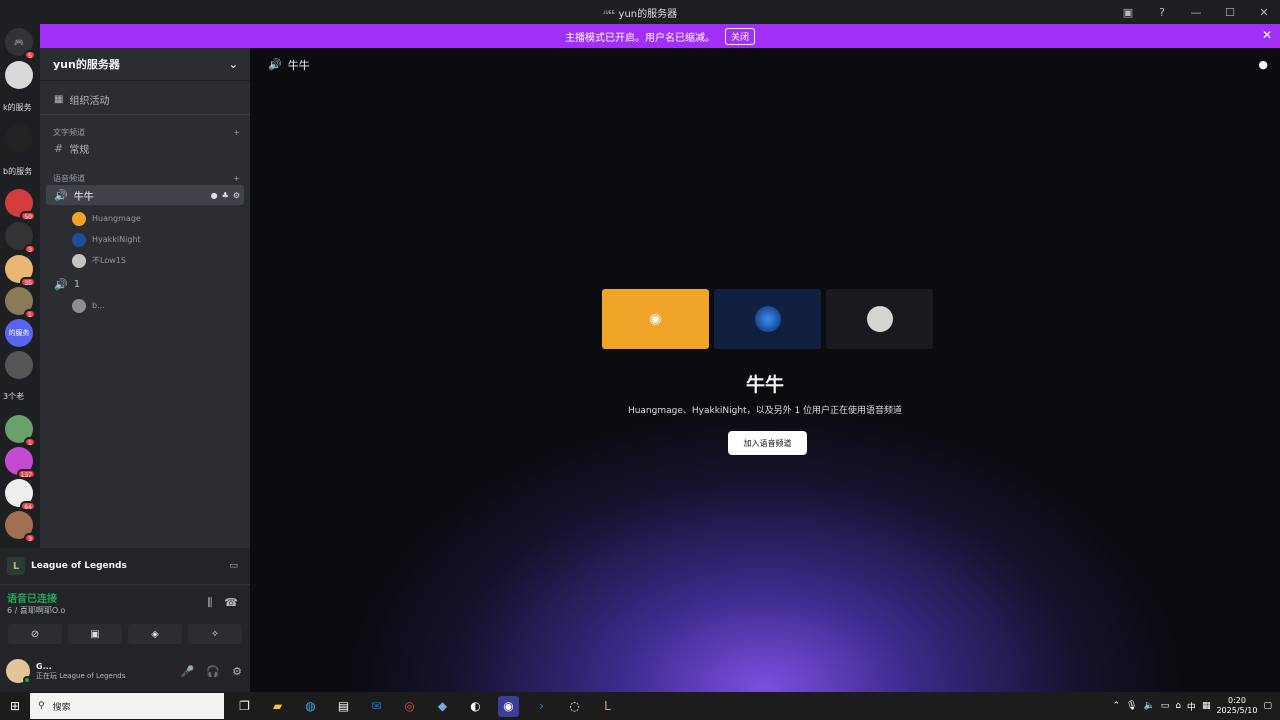 This screenshot has width=1280, height=720. I want to click on taskbar-search: ⚲ 搜索, so click(127, 706).